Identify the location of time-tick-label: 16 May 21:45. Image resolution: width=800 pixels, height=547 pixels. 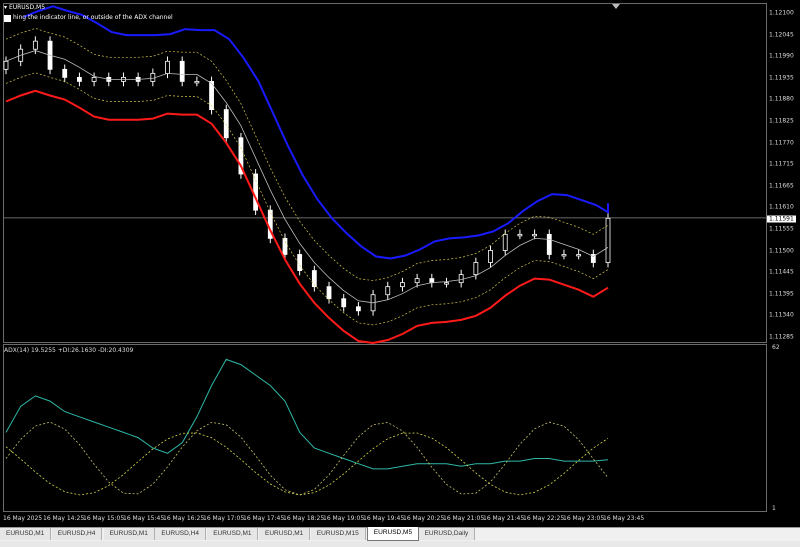
(504, 518).